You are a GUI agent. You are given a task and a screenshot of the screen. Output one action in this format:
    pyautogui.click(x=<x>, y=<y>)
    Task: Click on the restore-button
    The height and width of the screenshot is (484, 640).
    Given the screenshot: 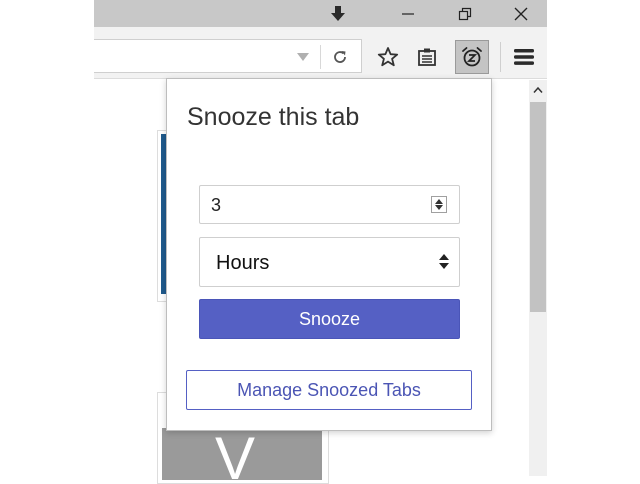 What is the action you would take?
    pyautogui.click(x=465, y=13)
    